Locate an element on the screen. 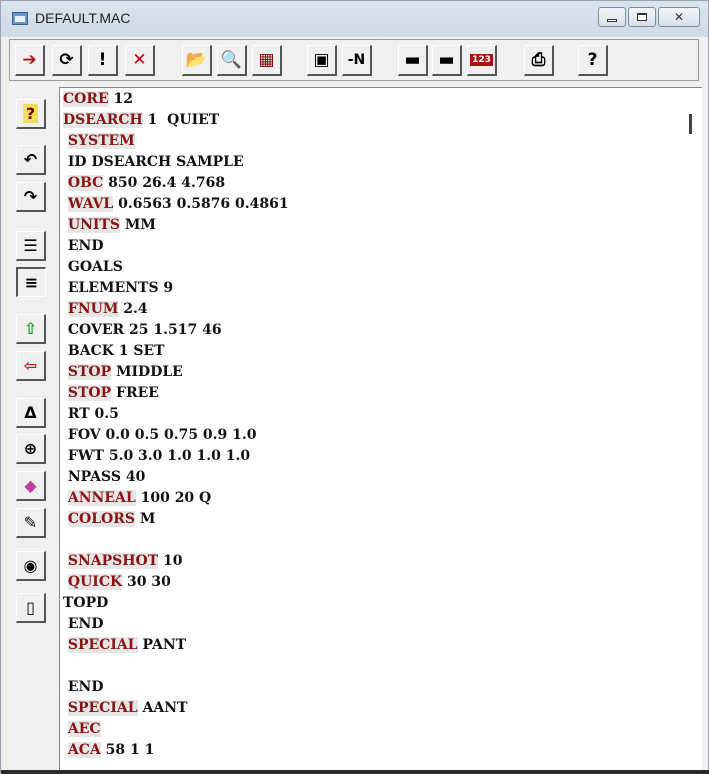 This screenshot has height=774, width=709. code-line: WAVL 0.6563 0.5876 0.4861 is located at coordinates (176, 204).